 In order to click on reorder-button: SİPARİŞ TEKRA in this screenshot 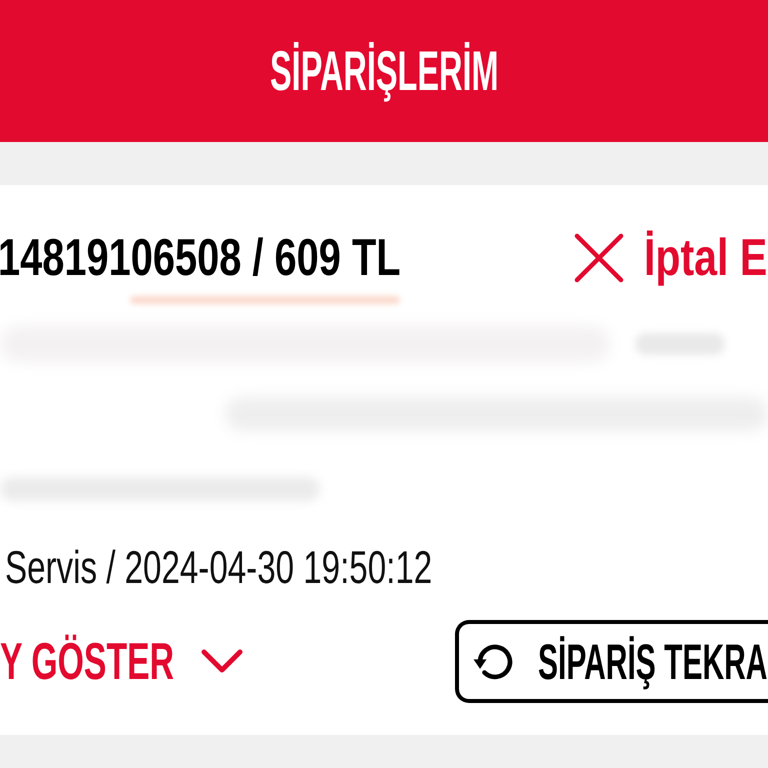, I will do `click(611, 661)`.